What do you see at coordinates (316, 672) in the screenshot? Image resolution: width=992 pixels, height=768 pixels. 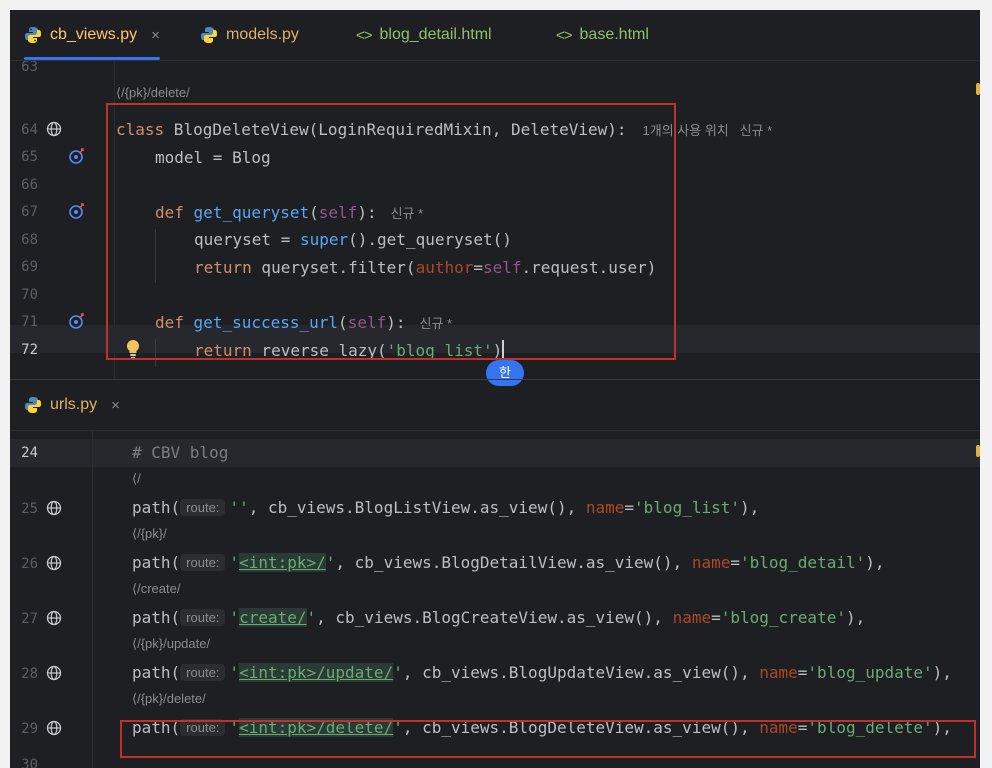 I see `route-pattern: <int:pk>/update/` at bounding box center [316, 672].